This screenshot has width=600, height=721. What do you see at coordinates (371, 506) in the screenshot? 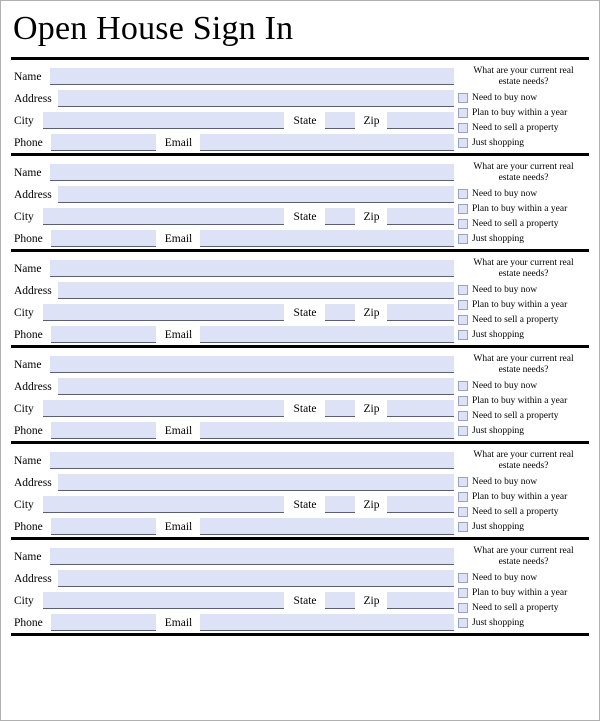
I see `zip-label: Zip` at bounding box center [371, 506].